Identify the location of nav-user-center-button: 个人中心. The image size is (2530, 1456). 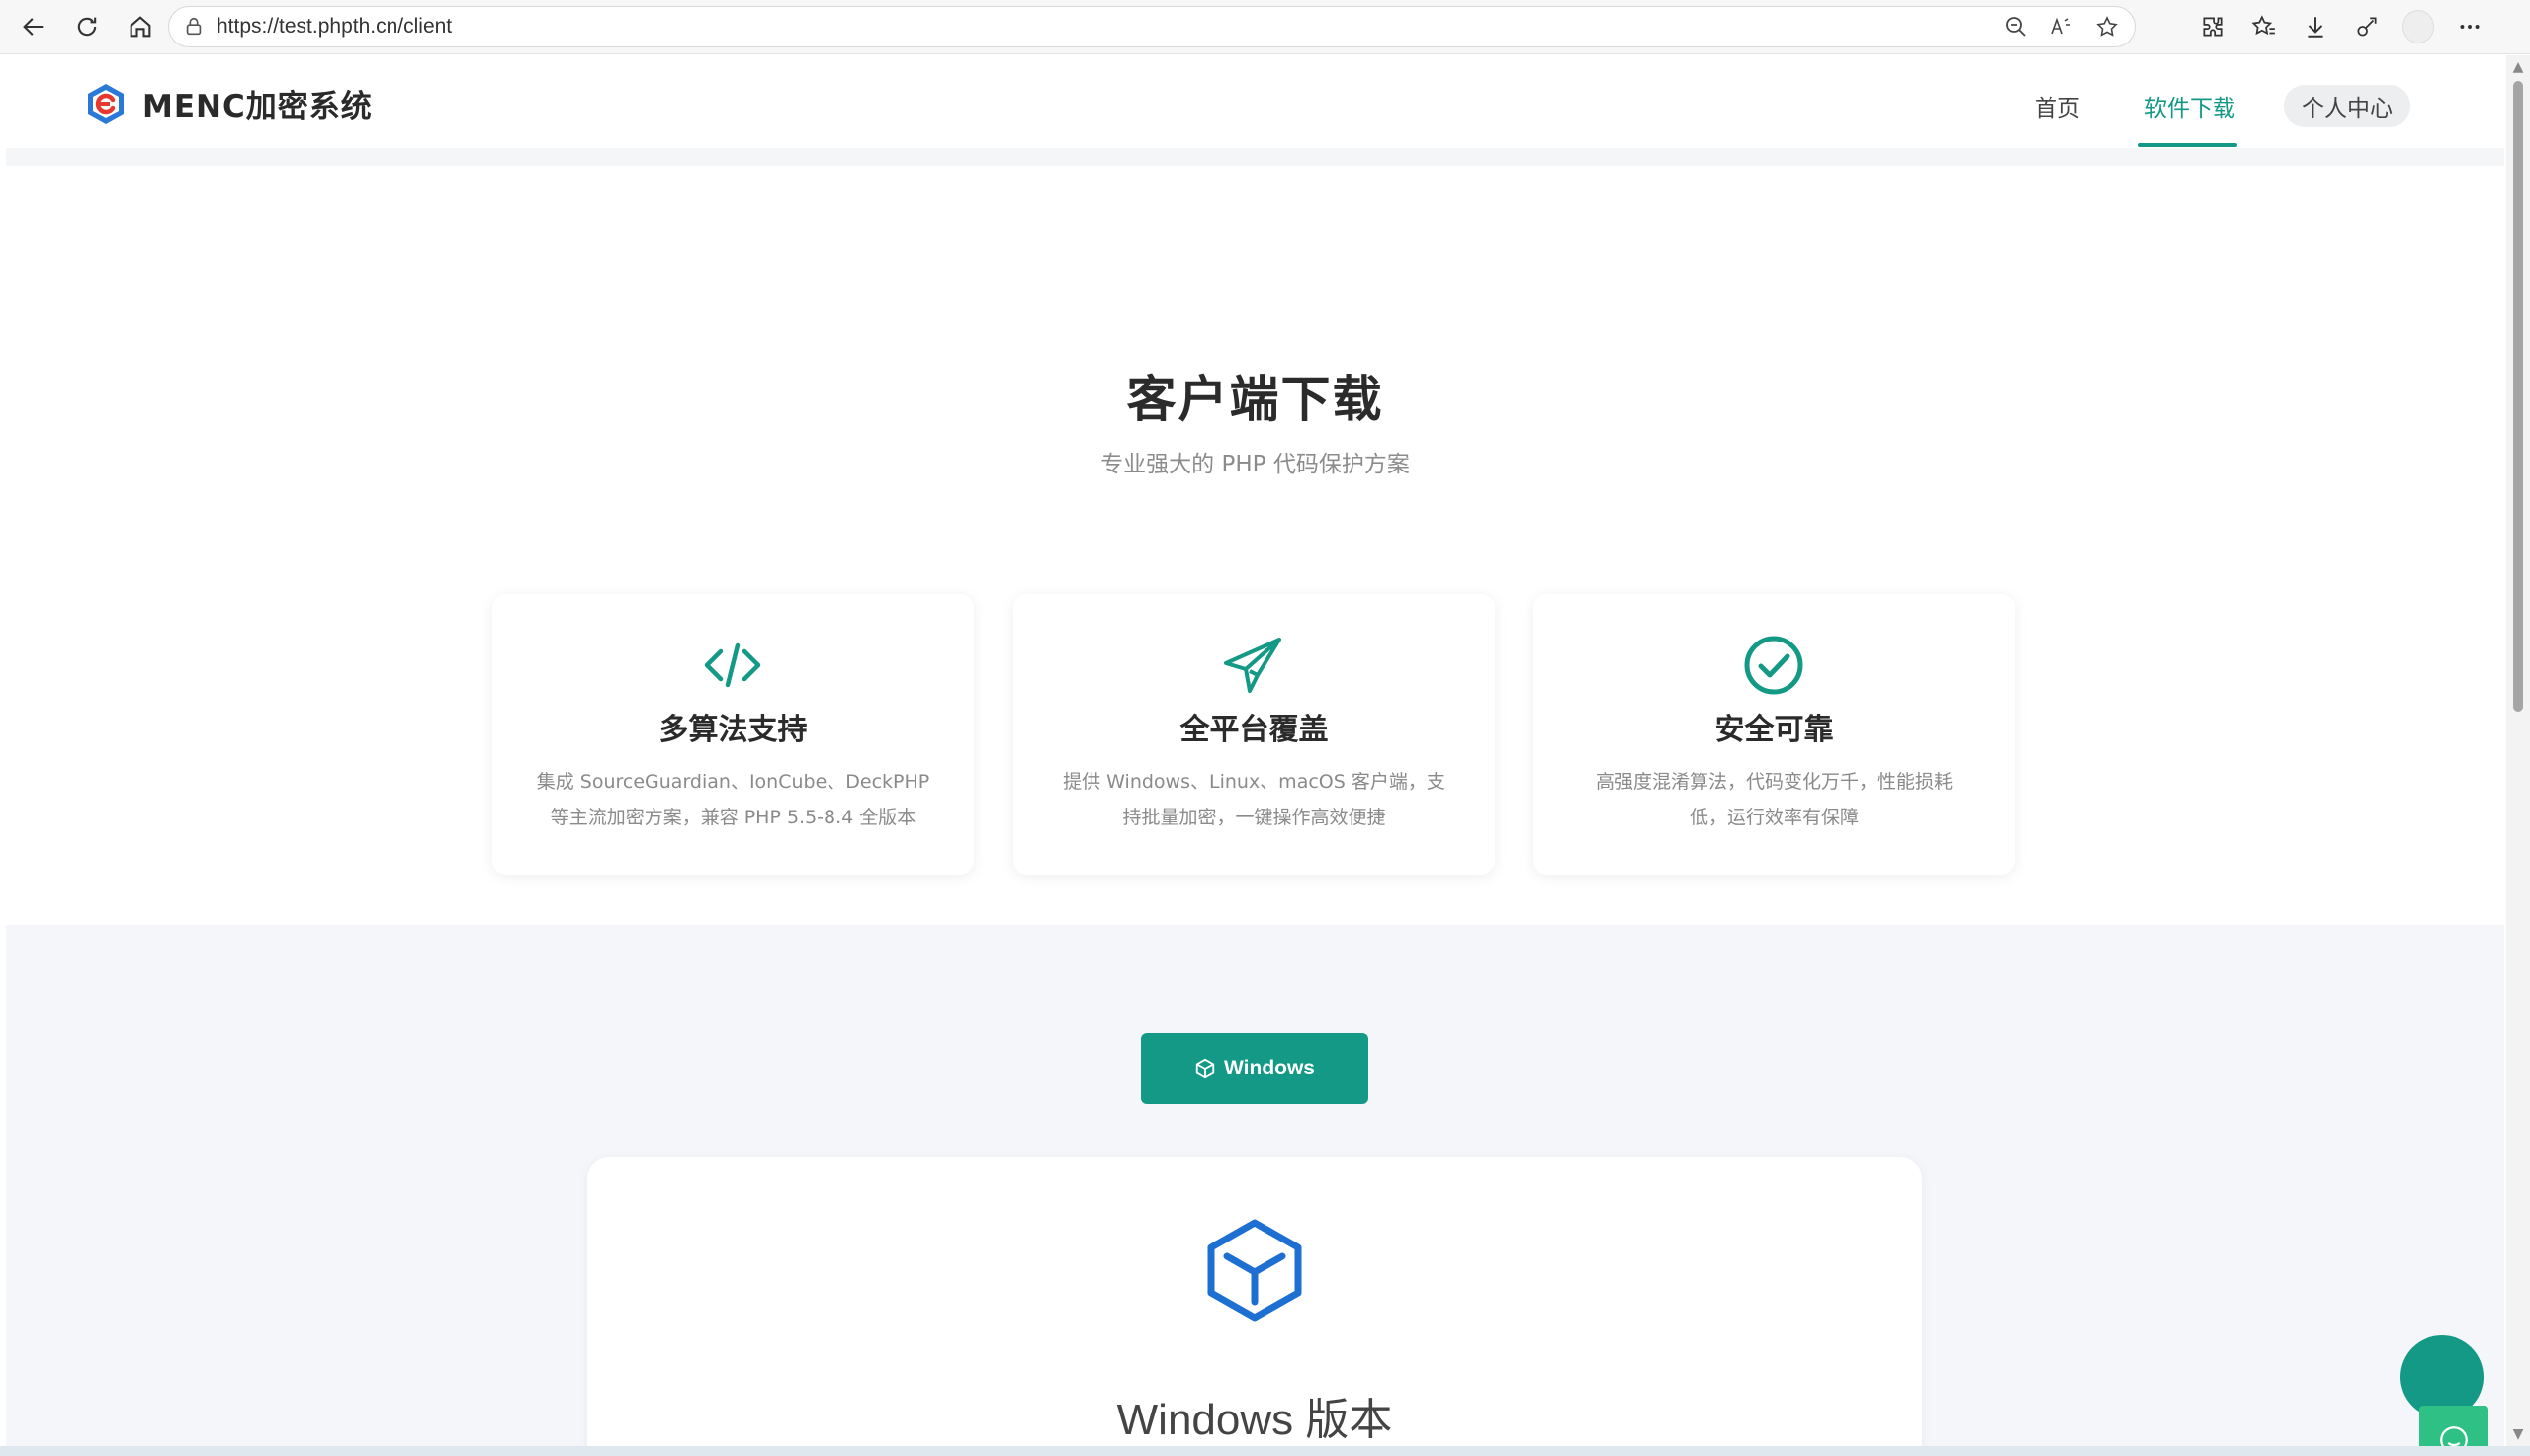
(2347, 106).